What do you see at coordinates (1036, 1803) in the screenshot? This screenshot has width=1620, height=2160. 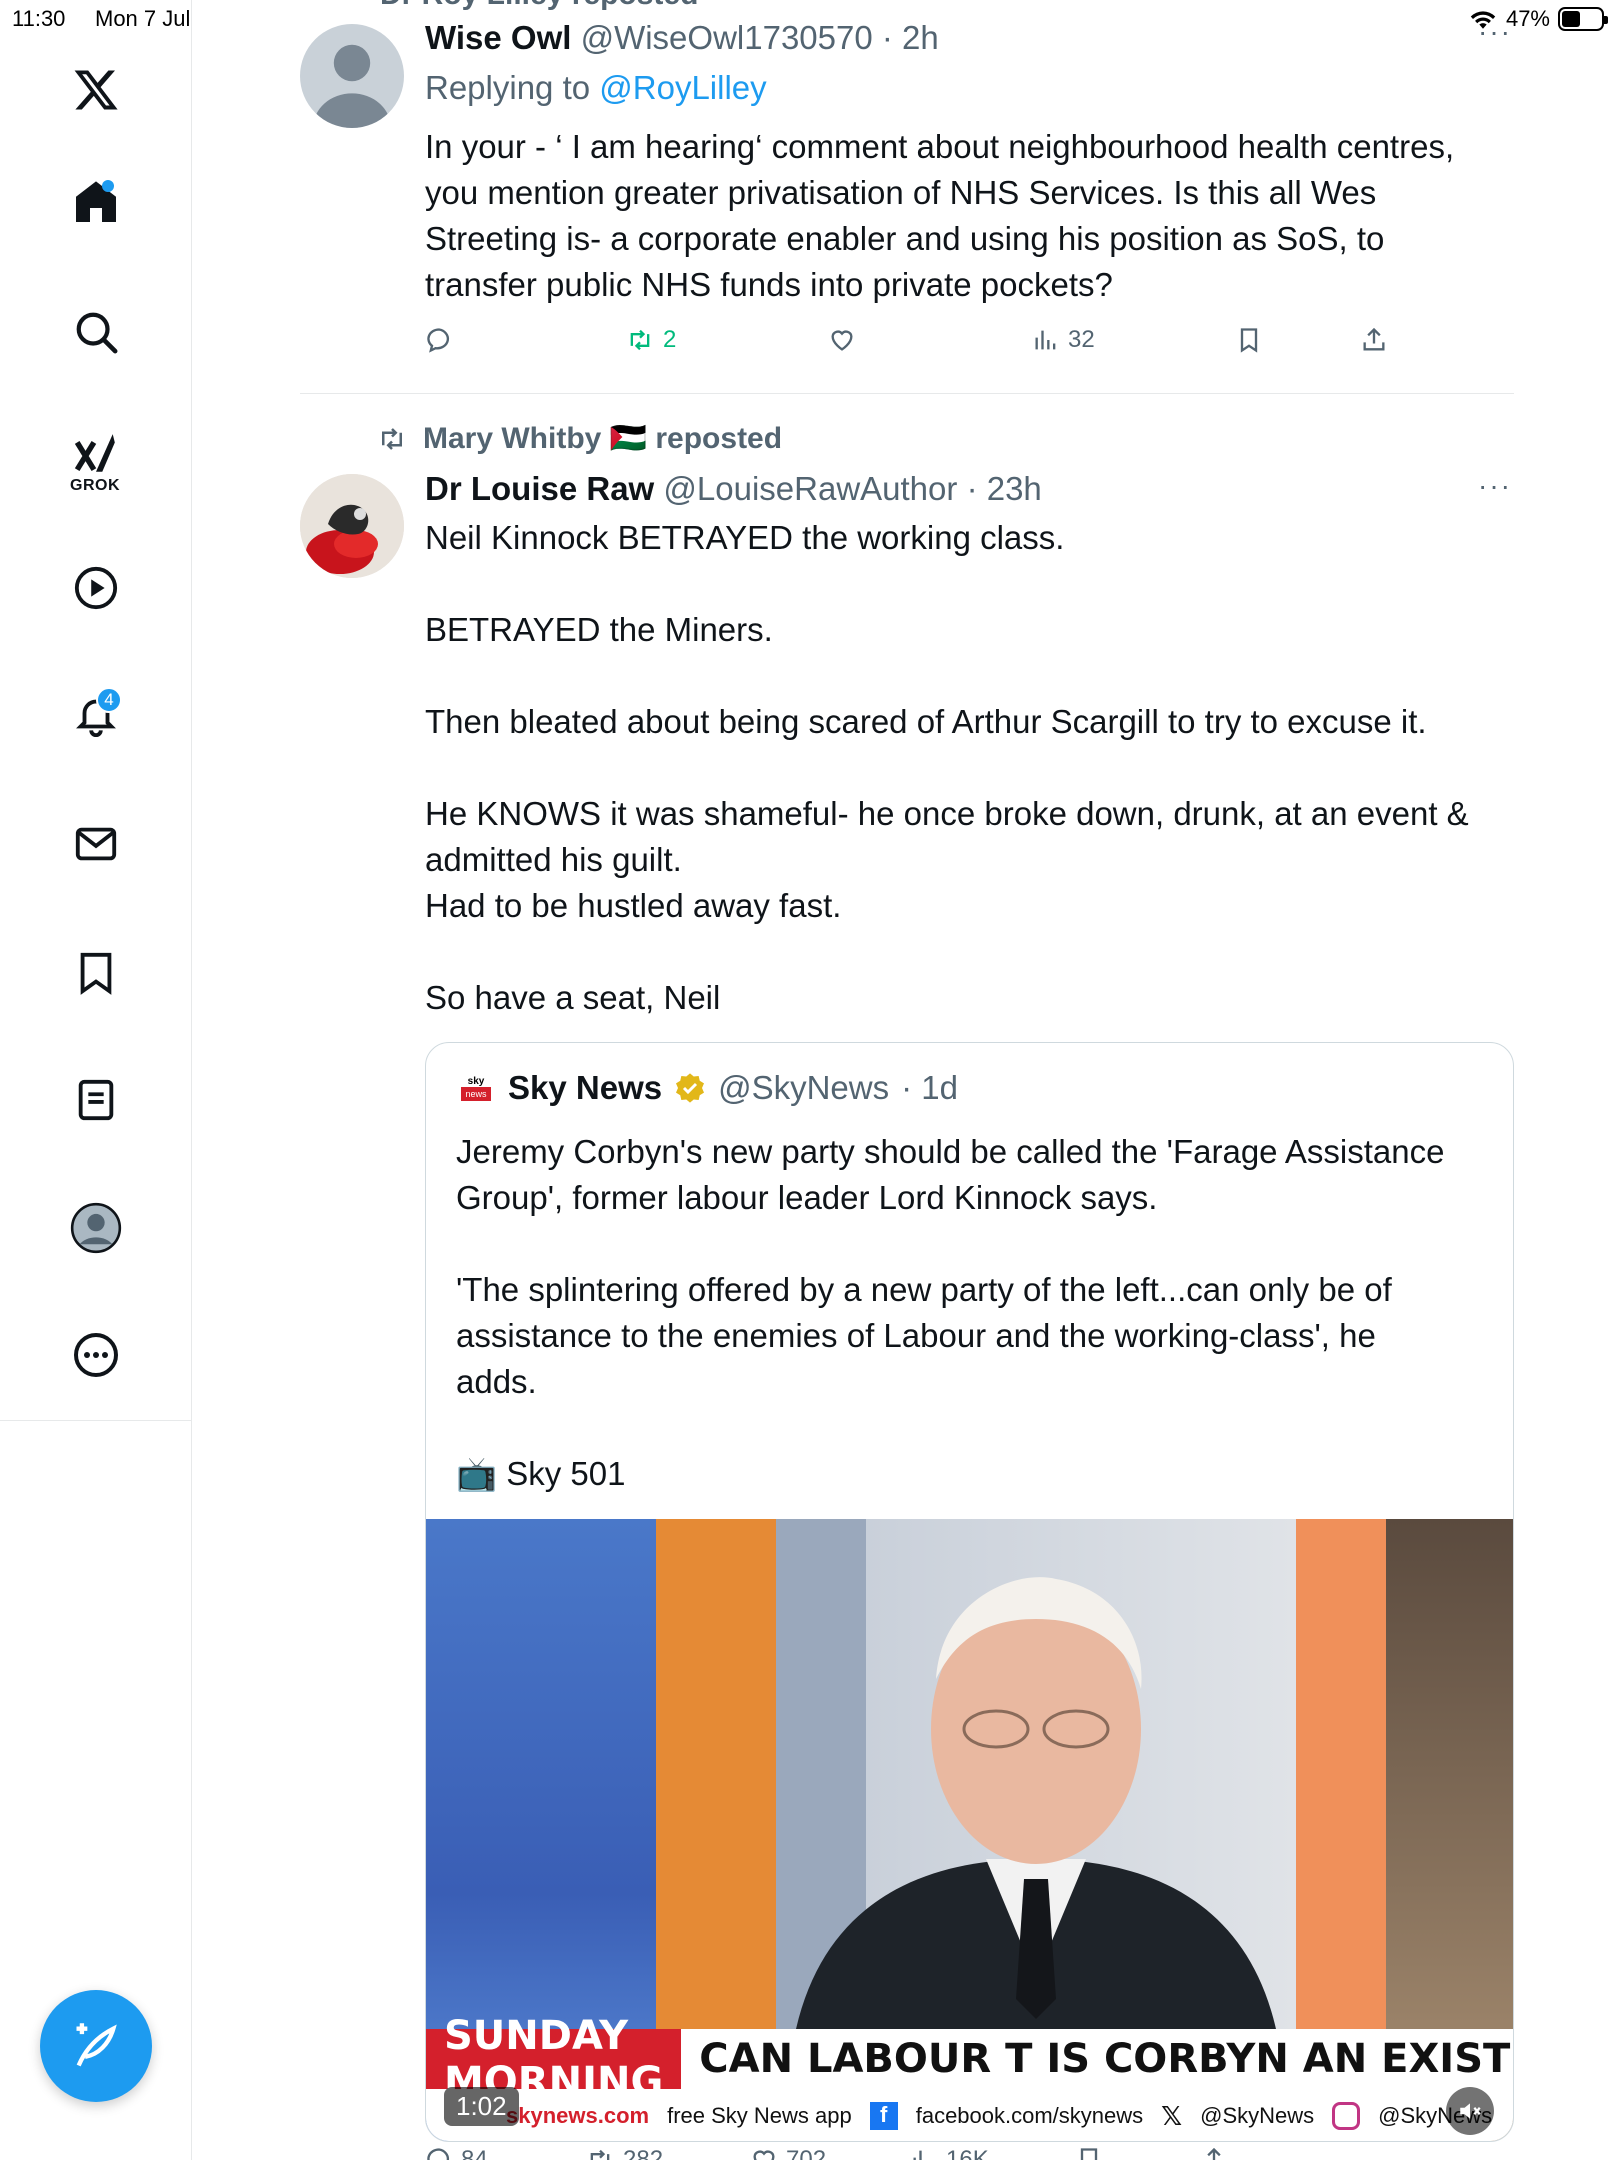 I see `interviewee-figure` at bounding box center [1036, 1803].